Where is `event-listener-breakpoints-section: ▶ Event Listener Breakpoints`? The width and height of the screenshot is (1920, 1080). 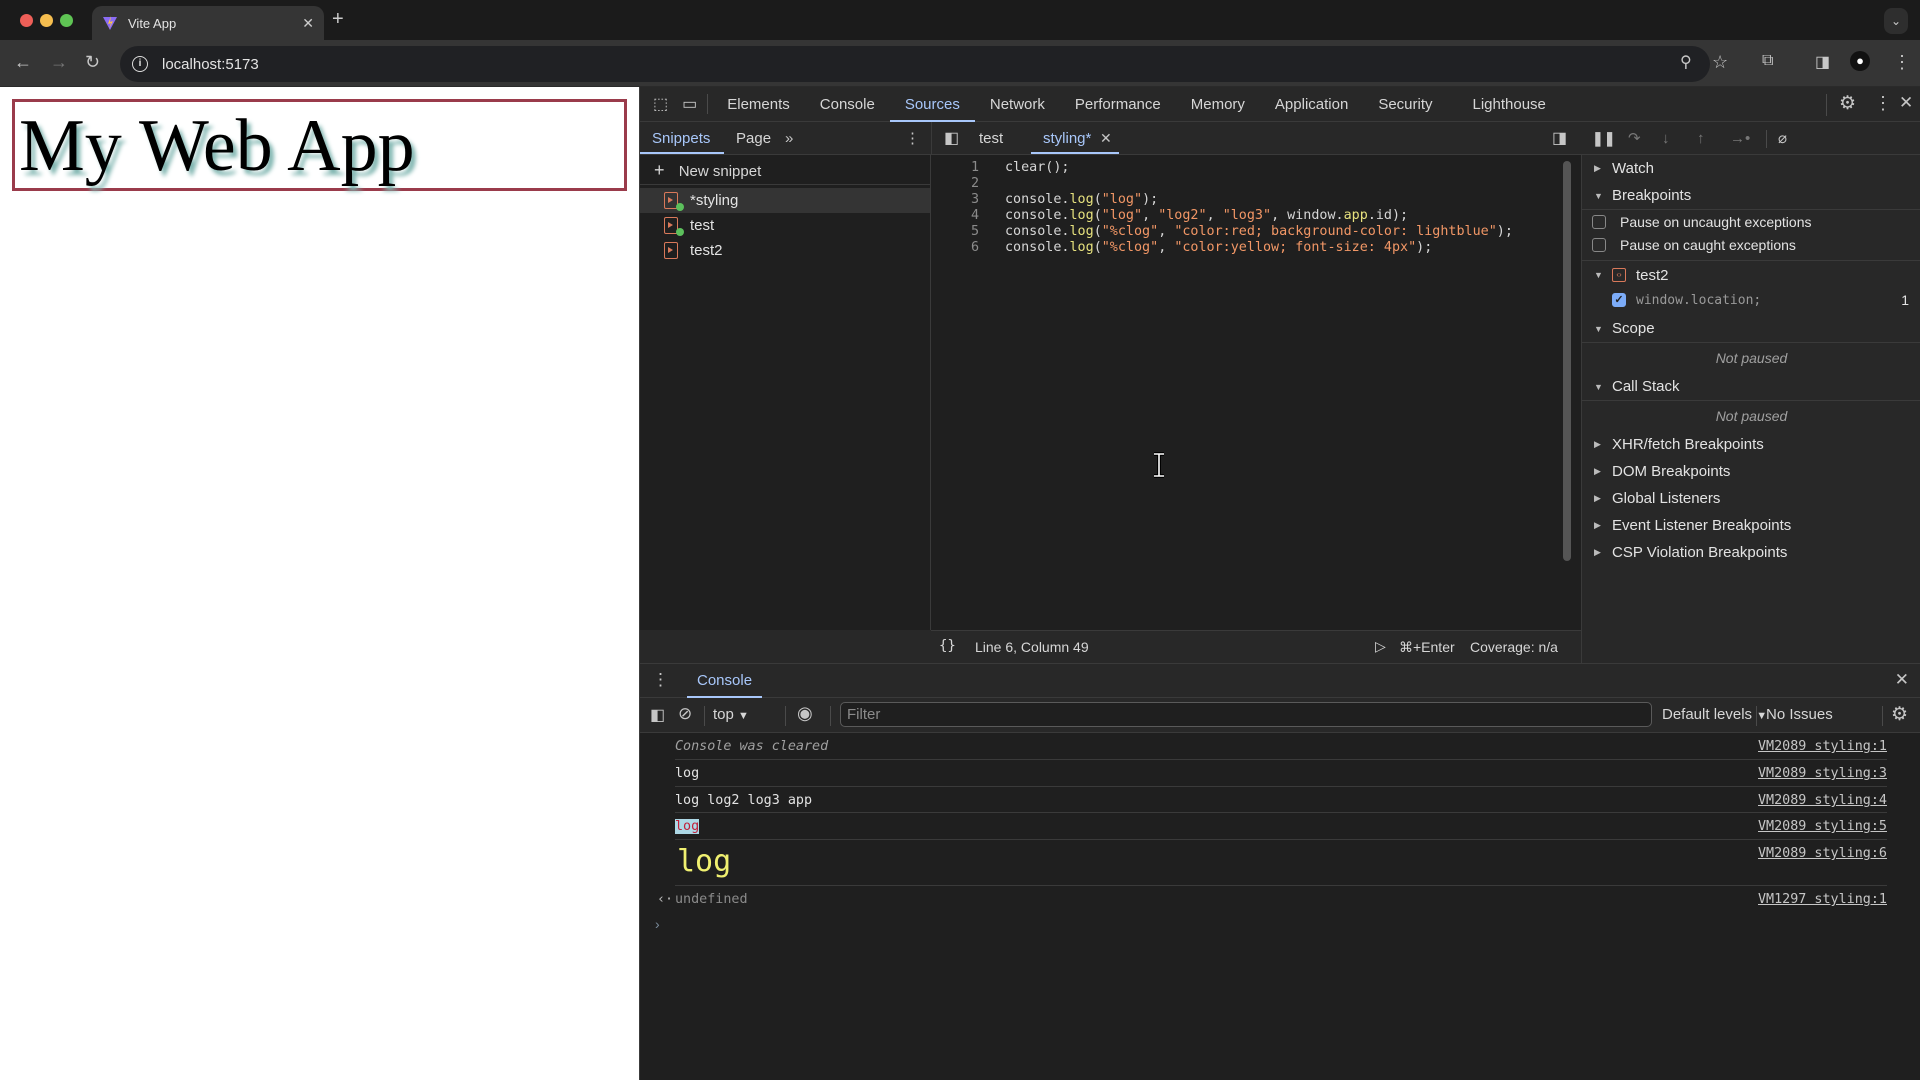 event-listener-breakpoints-section: ▶ Event Listener Breakpoints is located at coordinates (1751, 525).